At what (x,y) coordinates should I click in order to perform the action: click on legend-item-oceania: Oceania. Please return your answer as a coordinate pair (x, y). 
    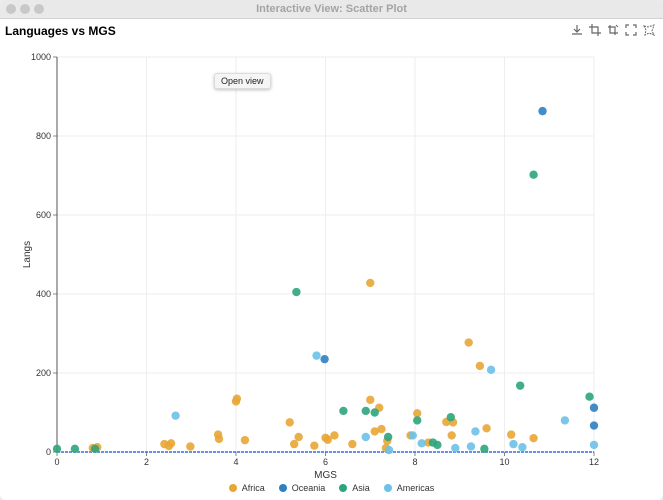
    Looking at the image, I should click on (302, 488).